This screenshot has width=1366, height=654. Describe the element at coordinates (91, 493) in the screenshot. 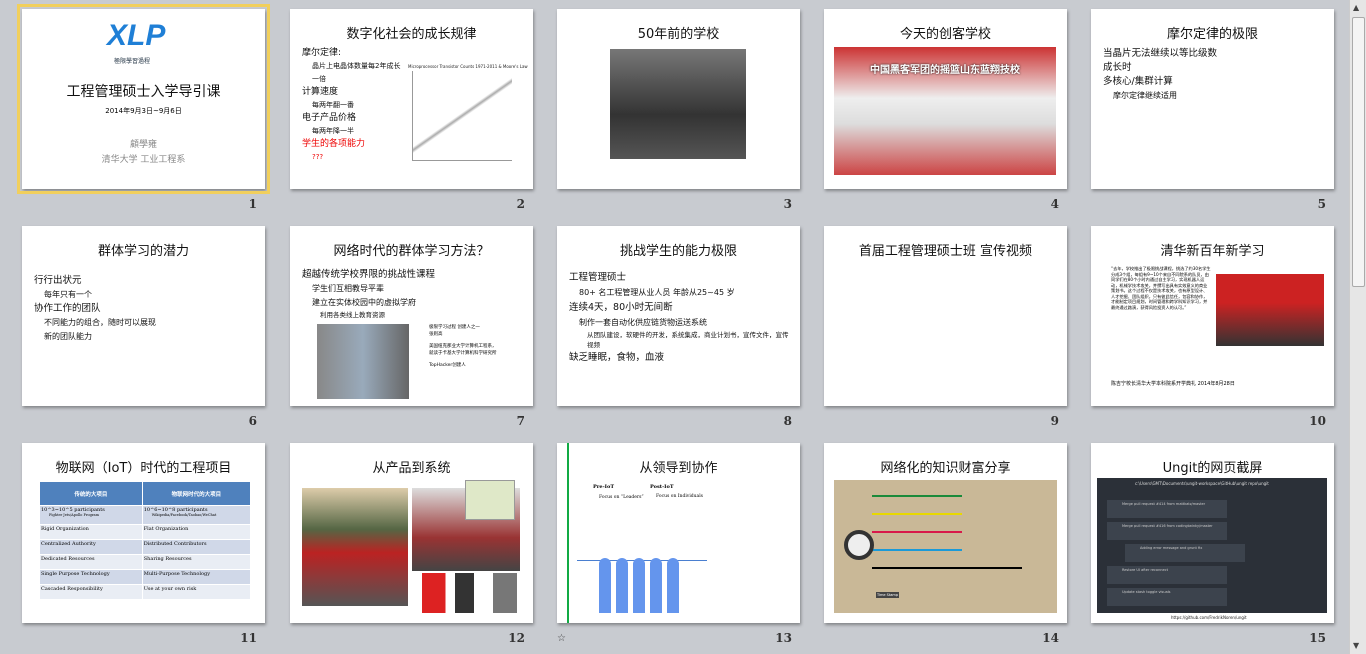

I see `table-header: 传统的大项目` at that location.